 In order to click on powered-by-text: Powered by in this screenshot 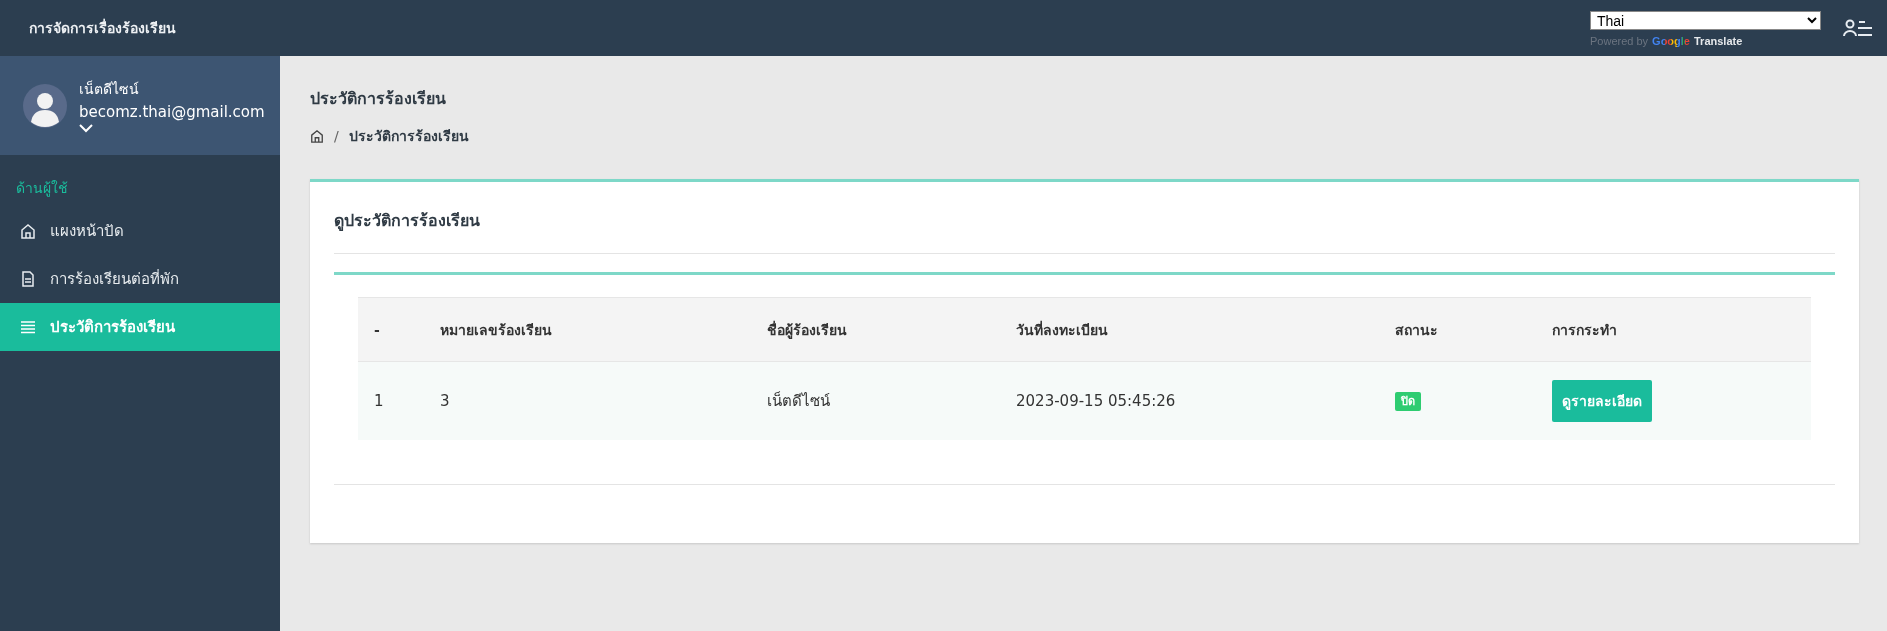, I will do `click(1619, 41)`.